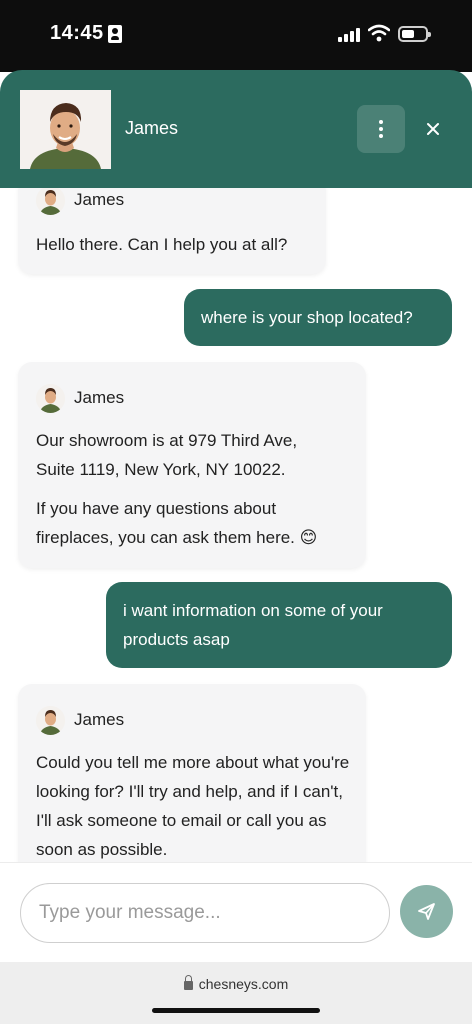 The height and width of the screenshot is (1024, 472). What do you see at coordinates (236, 1010) in the screenshot?
I see `home-indicator` at bounding box center [236, 1010].